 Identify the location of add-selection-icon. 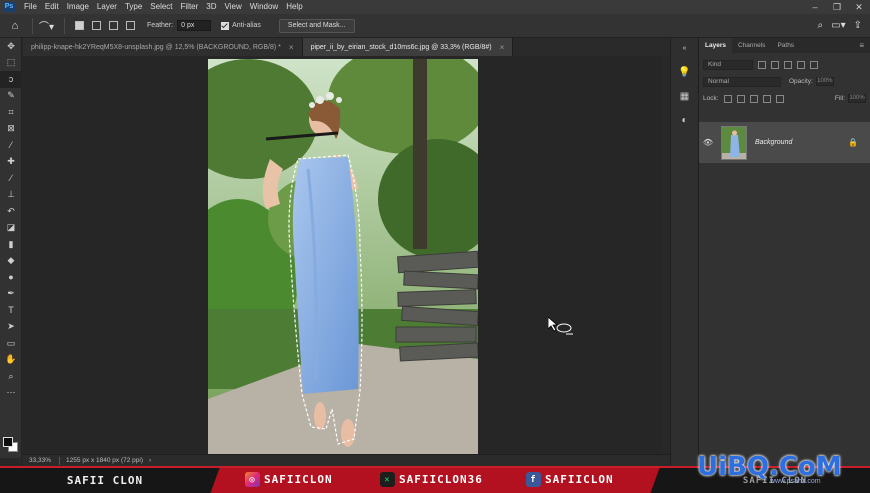
(97, 25).